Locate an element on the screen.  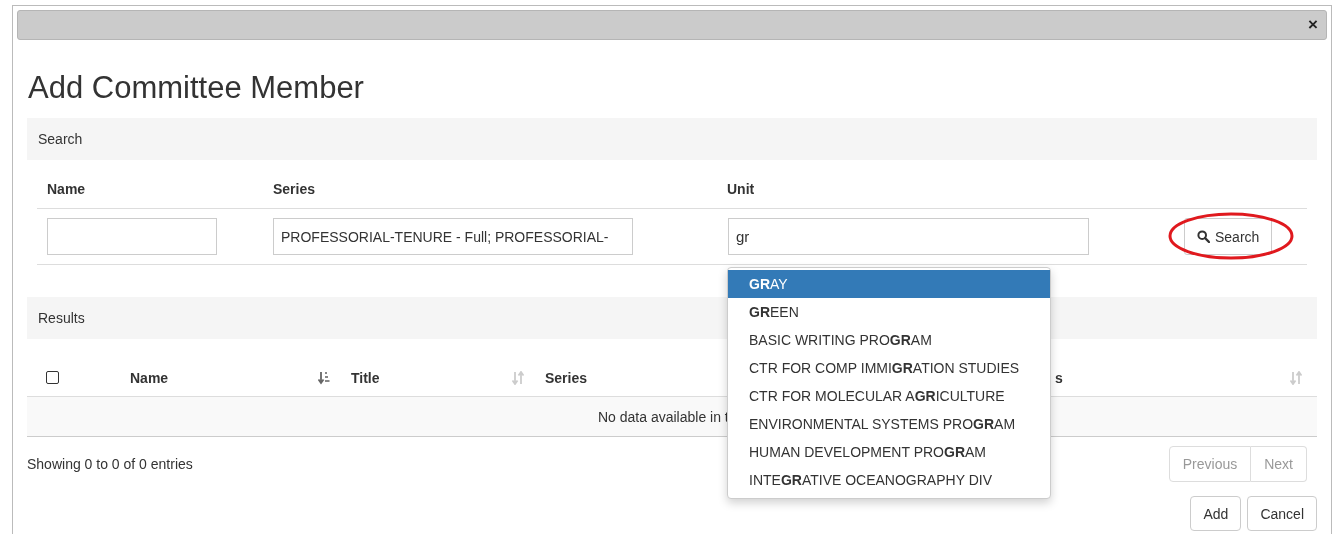
suggestion-item: CTR FOR COMP IMMIGRATION STUDIES is located at coordinates (889, 368).